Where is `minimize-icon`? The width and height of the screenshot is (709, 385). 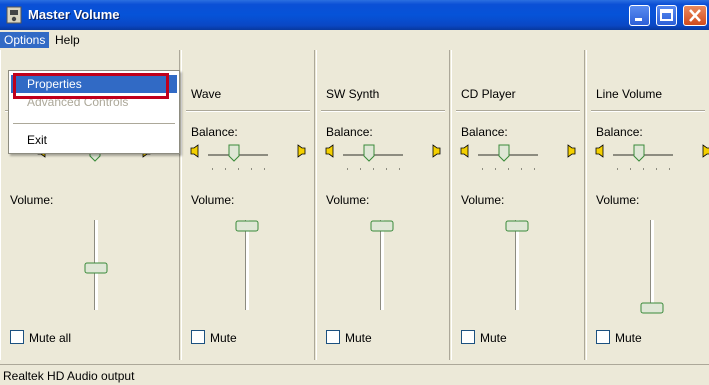 minimize-icon is located at coordinates (638, 19).